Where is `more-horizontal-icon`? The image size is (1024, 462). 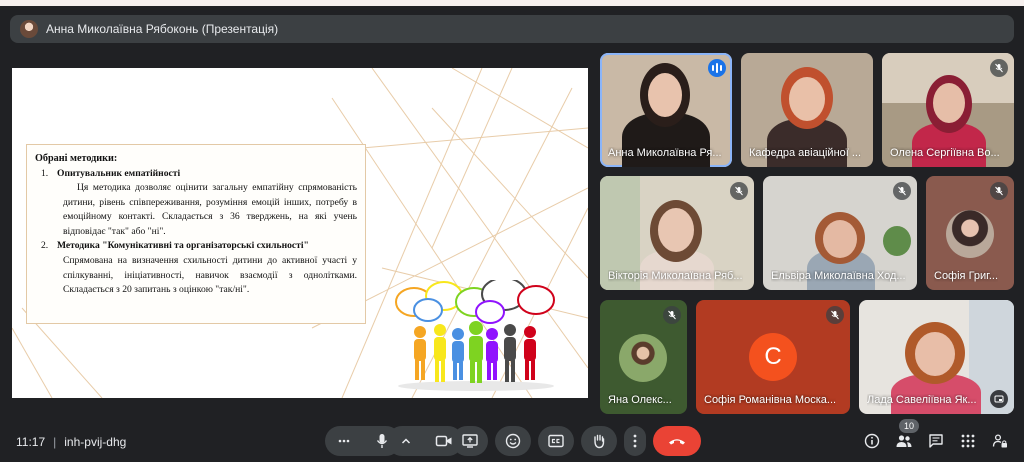
more-horizontal-icon is located at coordinates (344, 441).